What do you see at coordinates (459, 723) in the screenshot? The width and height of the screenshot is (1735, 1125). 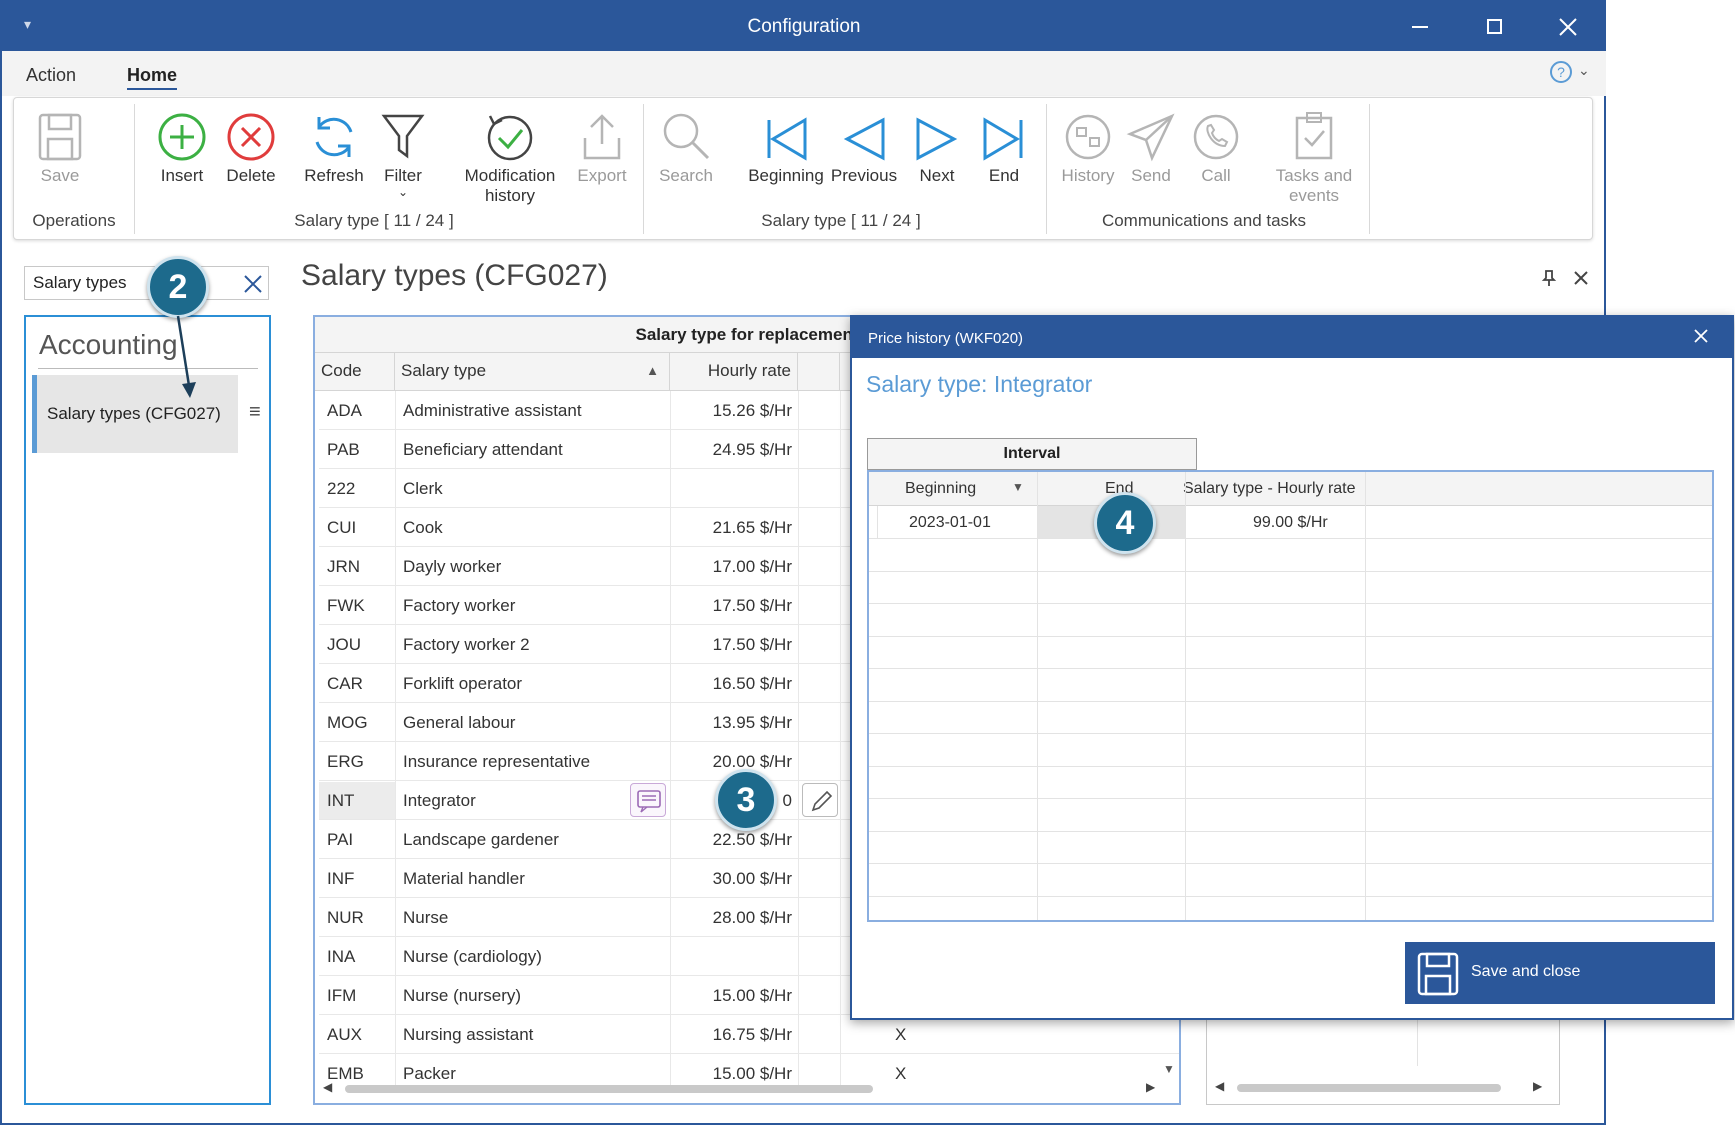 I see `salary-type-cell: General labour` at bounding box center [459, 723].